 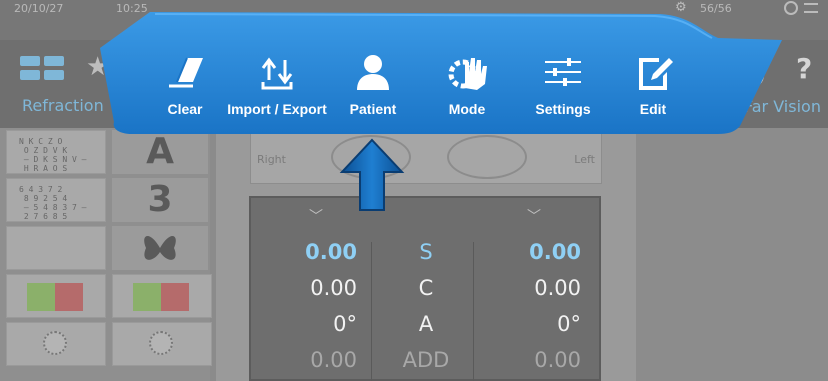 I want to click on sphere-label: S, so click(x=426, y=252).